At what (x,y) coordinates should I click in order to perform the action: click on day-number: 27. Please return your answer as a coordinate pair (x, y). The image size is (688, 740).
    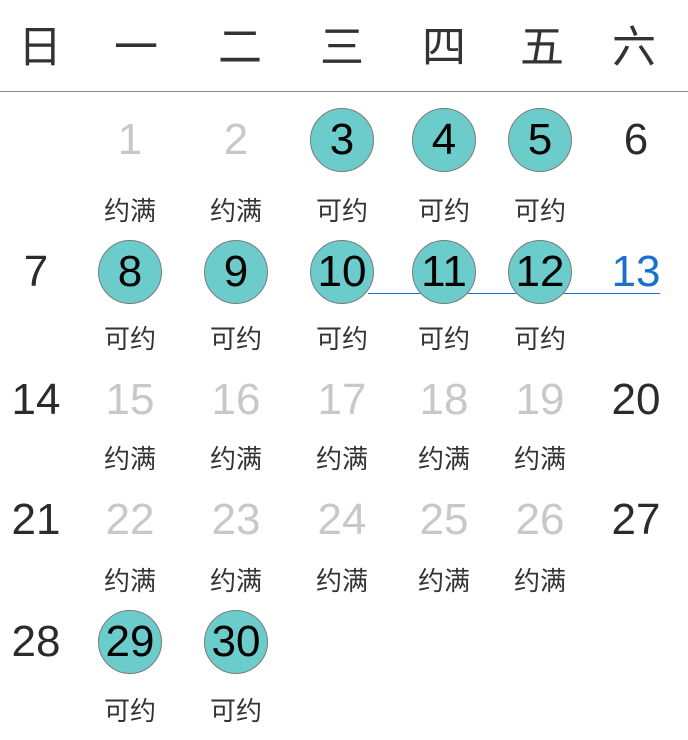
    Looking at the image, I should click on (636, 519).